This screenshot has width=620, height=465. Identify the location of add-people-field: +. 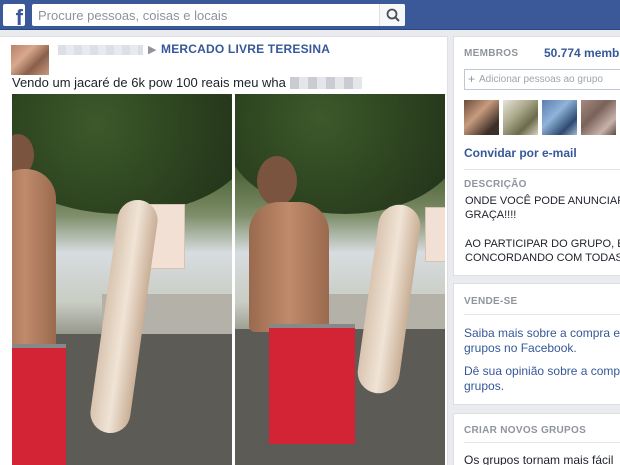
(542, 79).